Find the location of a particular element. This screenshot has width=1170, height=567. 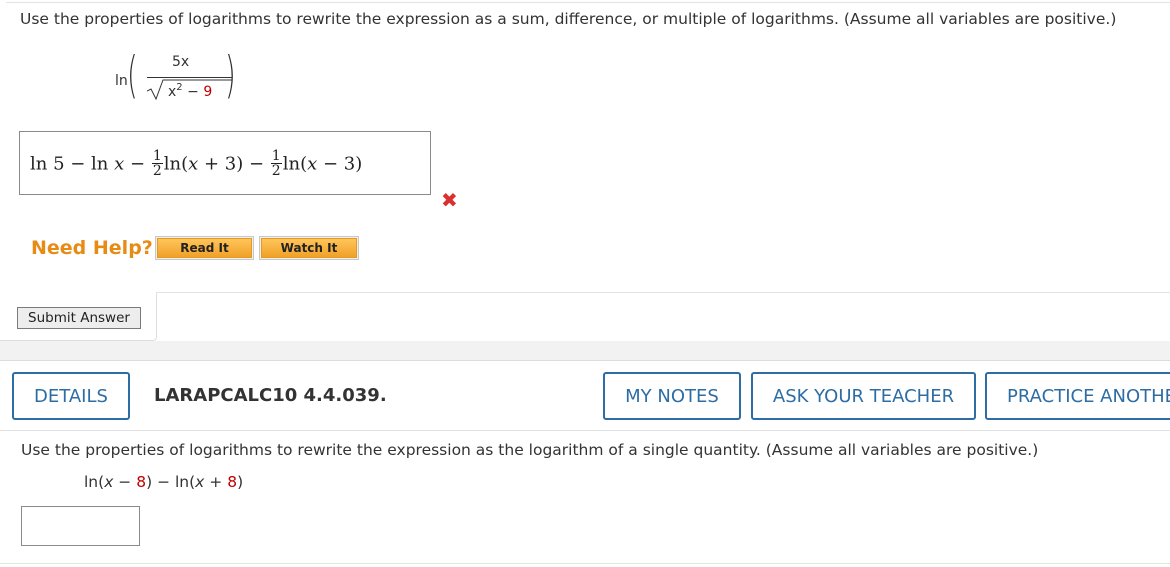

right-paren: ) is located at coordinates (230, 75).